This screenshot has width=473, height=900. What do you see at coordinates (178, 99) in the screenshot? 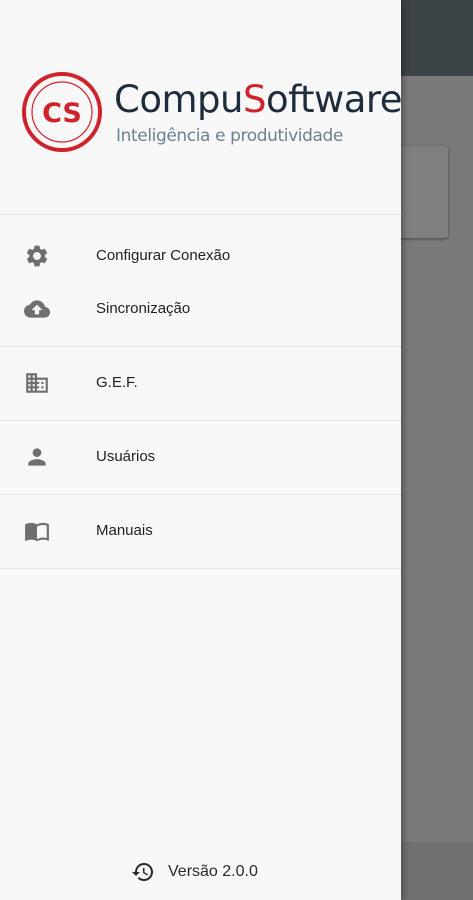
I see `brand-name-part1: Compu` at bounding box center [178, 99].